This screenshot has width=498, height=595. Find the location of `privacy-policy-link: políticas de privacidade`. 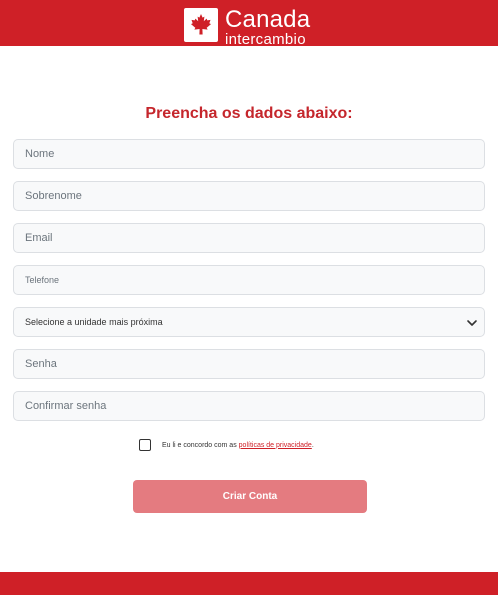

privacy-policy-link: políticas de privacidade is located at coordinates (275, 445).